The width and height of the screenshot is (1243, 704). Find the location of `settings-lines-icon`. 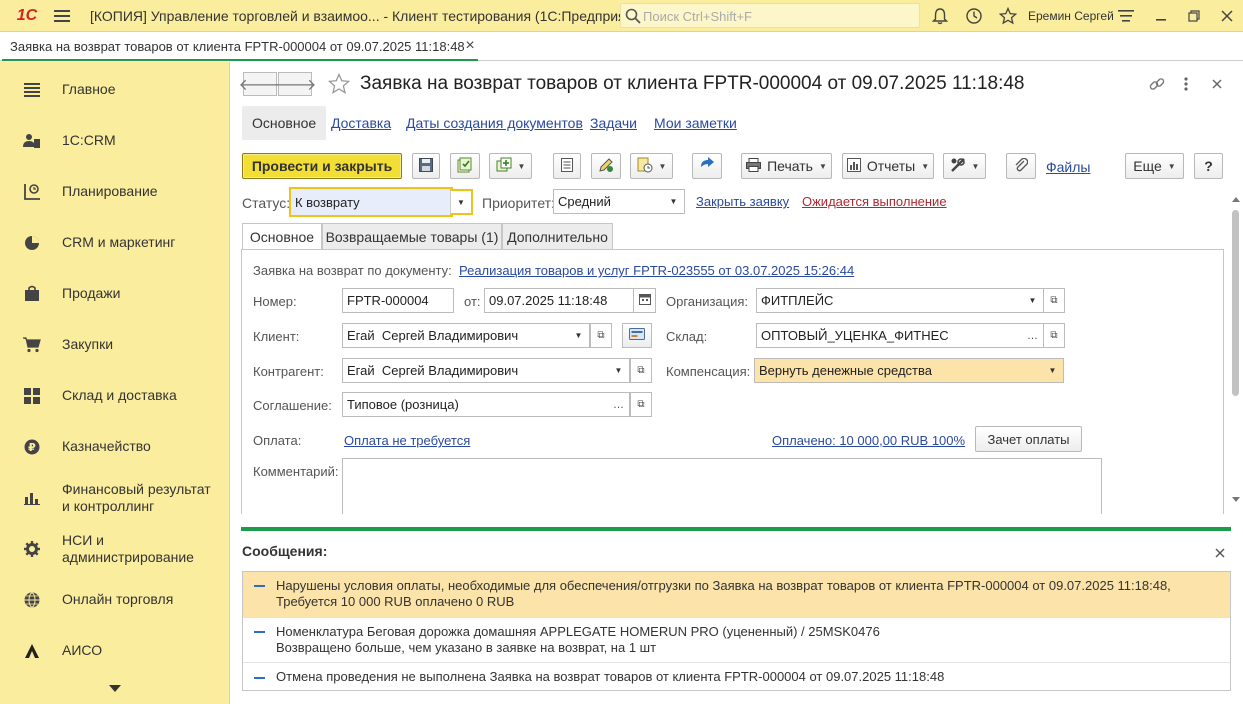

settings-lines-icon is located at coordinates (1126, 16).